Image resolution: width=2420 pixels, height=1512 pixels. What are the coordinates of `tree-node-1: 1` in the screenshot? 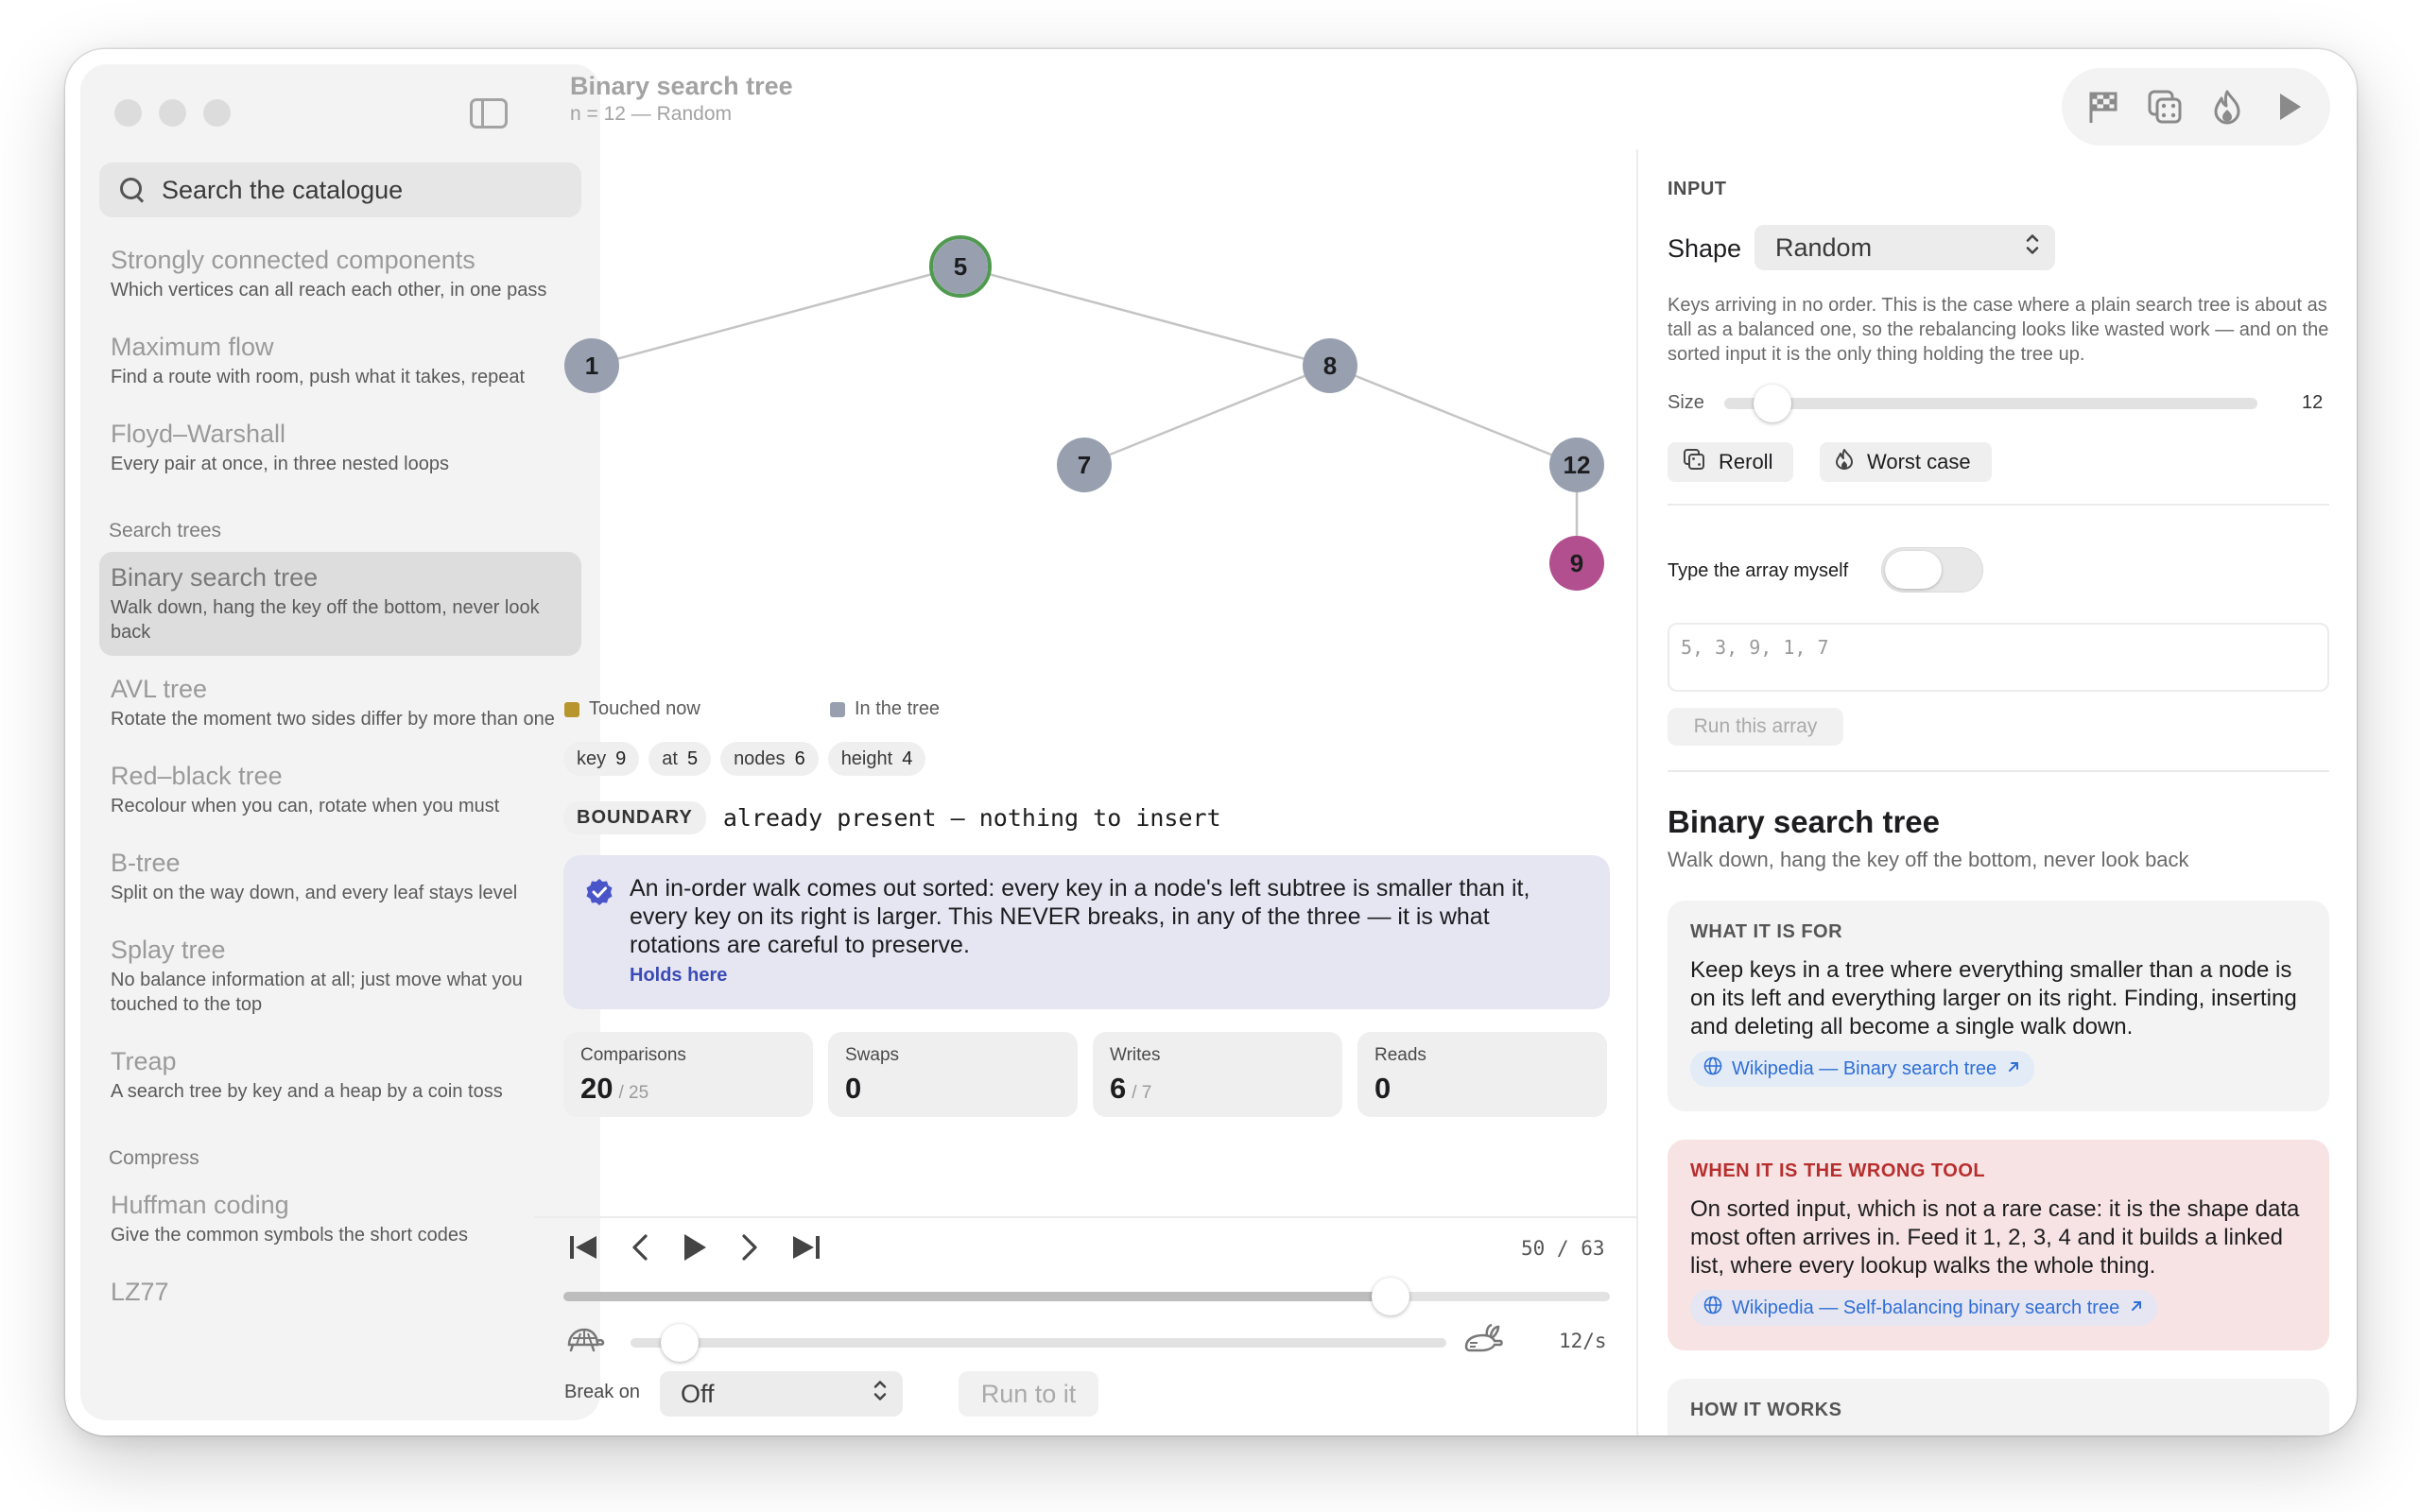 It's located at (591, 365).